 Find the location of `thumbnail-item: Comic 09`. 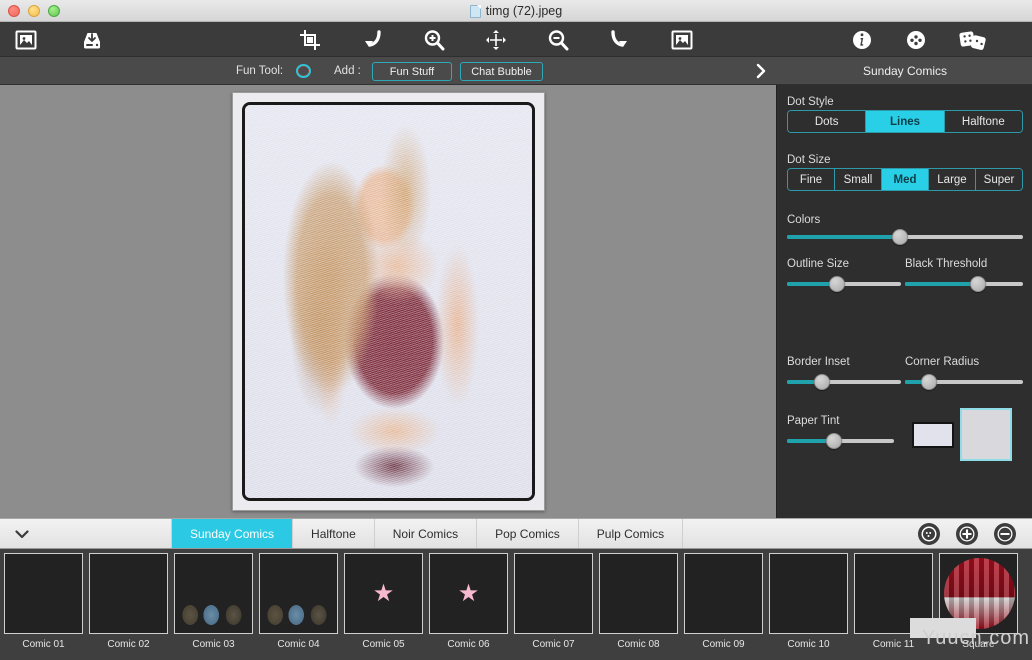

thumbnail-item: Comic 09 is located at coordinates (723, 601).